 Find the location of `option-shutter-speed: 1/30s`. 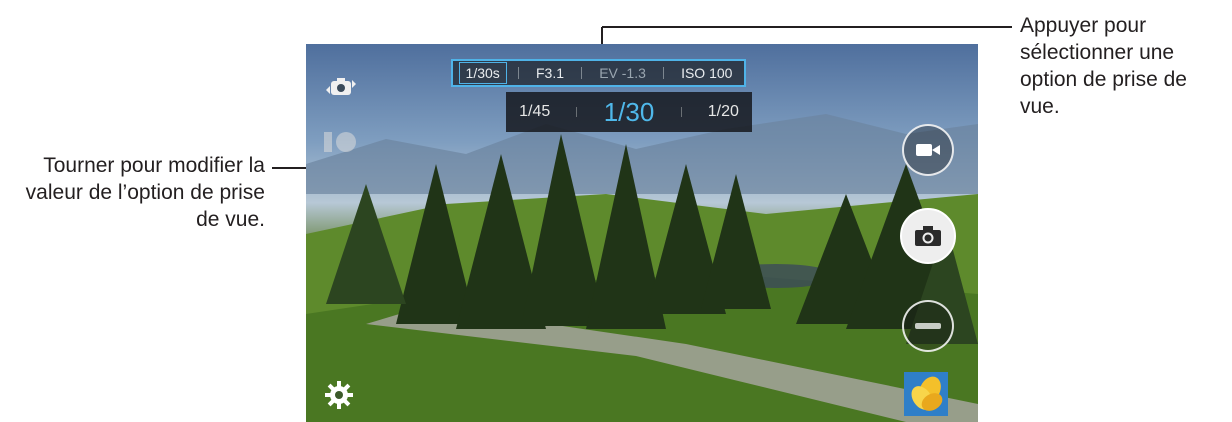

option-shutter-speed: 1/30s is located at coordinates (482, 73).